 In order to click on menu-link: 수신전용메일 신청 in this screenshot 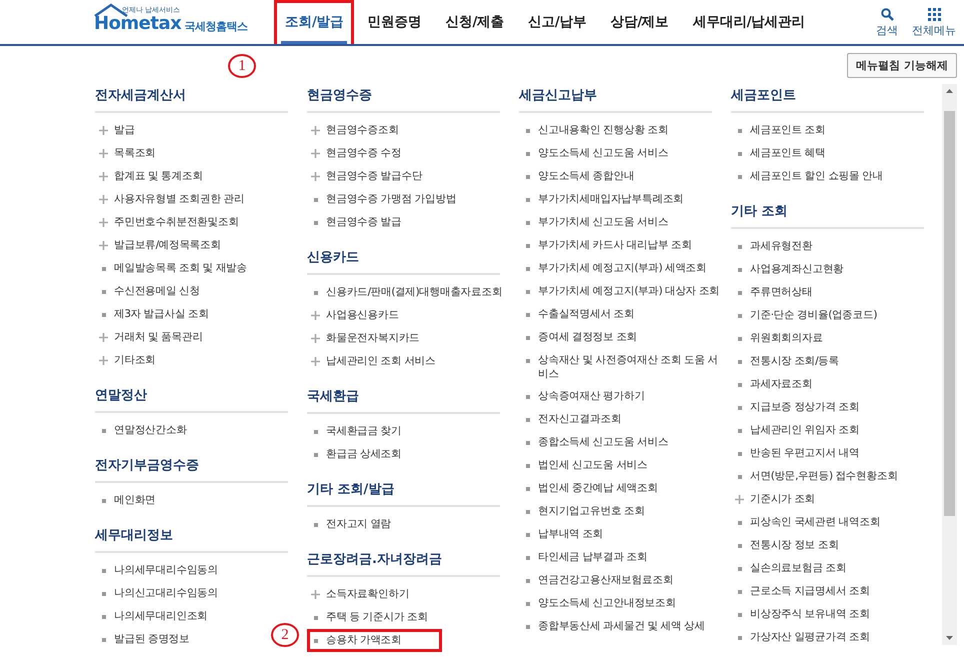, I will do `click(149, 291)`.